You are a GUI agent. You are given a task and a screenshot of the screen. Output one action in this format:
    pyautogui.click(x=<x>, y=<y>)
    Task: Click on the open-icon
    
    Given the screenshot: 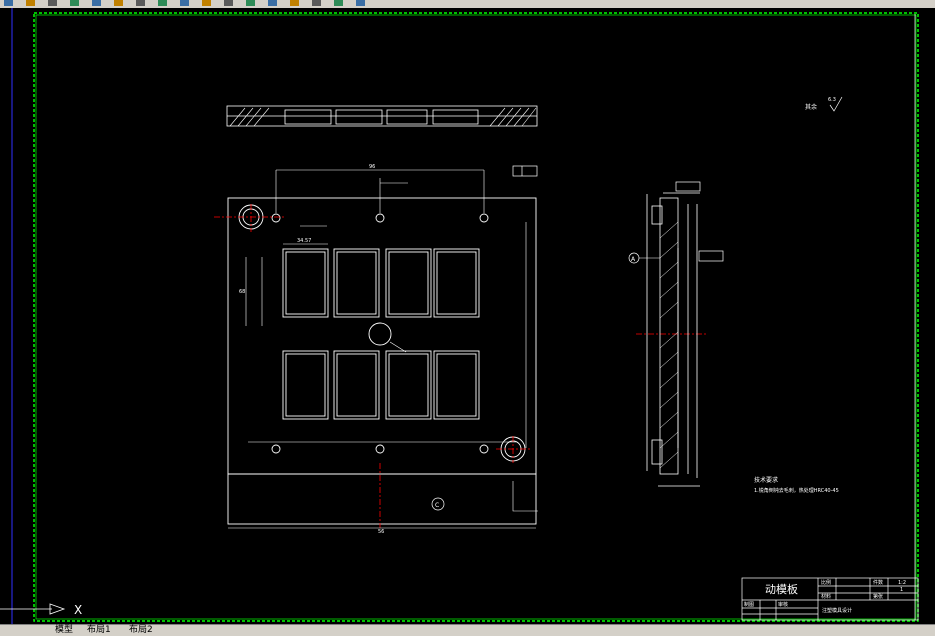 What is the action you would take?
    pyautogui.click(x=8, y=3)
    